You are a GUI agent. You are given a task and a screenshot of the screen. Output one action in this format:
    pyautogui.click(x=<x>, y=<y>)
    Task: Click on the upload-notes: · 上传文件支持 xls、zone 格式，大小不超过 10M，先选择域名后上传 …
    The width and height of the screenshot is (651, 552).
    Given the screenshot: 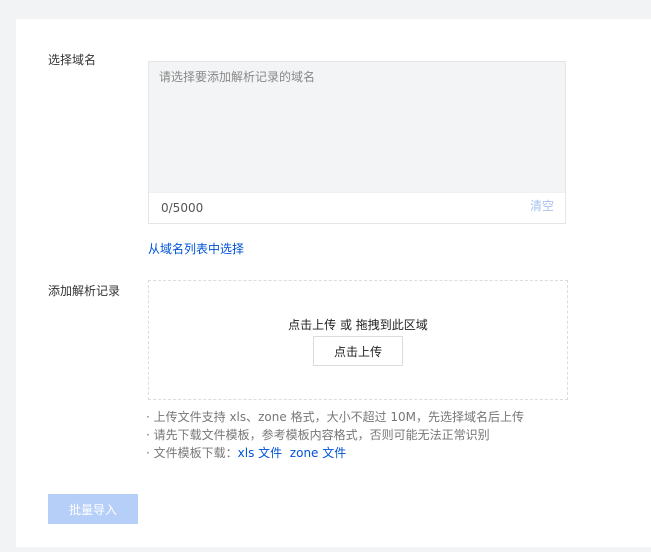 What is the action you would take?
    pyautogui.click(x=335, y=435)
    